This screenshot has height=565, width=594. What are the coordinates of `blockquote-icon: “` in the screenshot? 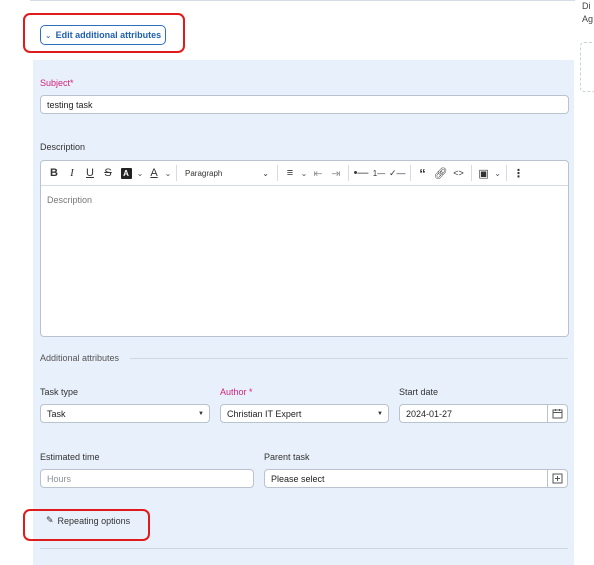 It's located at (423, 173).